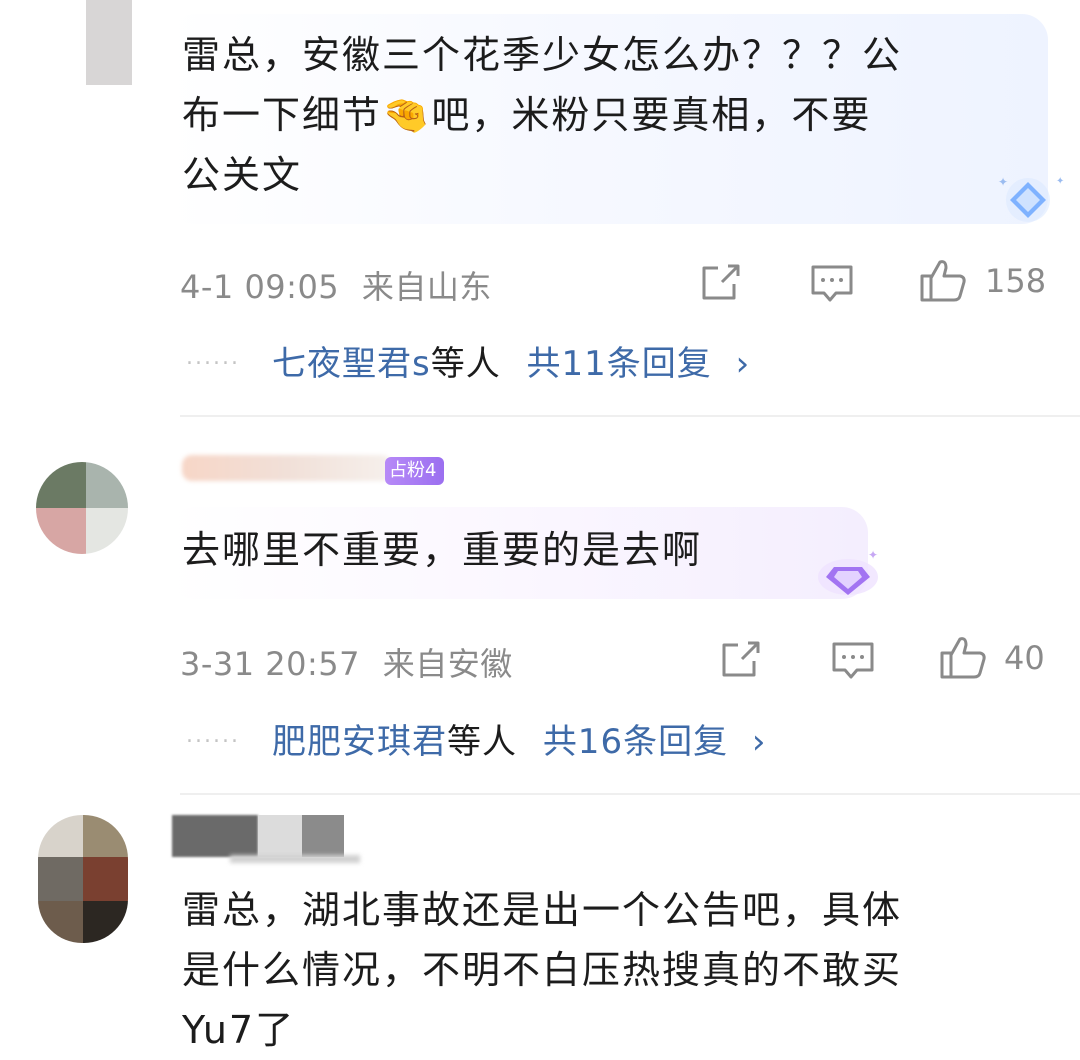 The height and width of the screenshot is (1060, 1080). Describe the element at coordinates (511, 360) in the screenshot. I see `view-replies-link: 七夜聖君s等人 共11条回复 ›` at that location.